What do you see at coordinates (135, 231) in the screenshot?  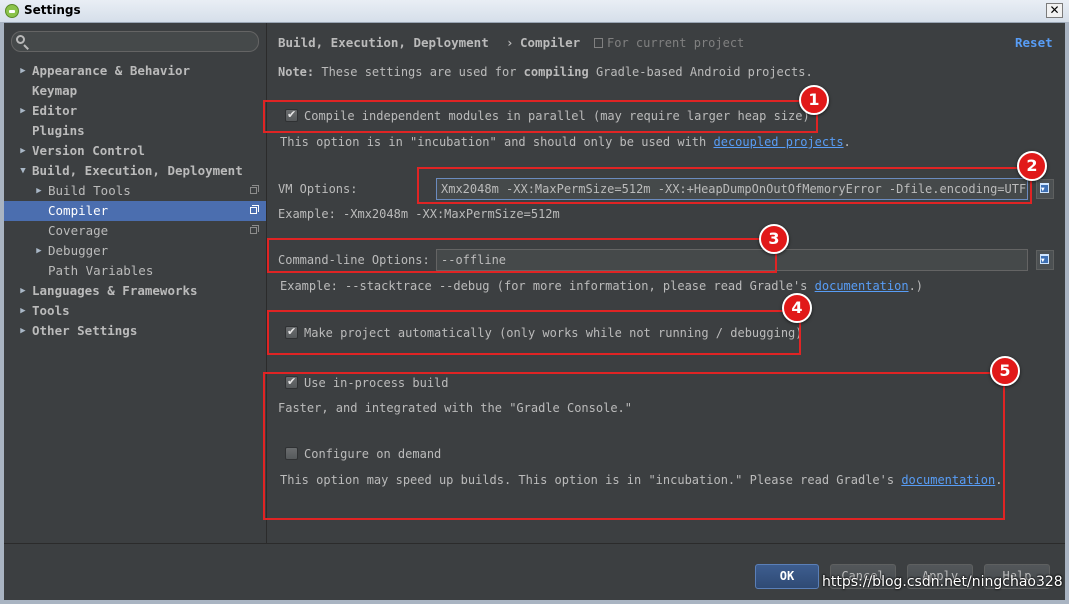 I see `sidebar-item-coverage: Coverage` at bounding box center [135, 231].